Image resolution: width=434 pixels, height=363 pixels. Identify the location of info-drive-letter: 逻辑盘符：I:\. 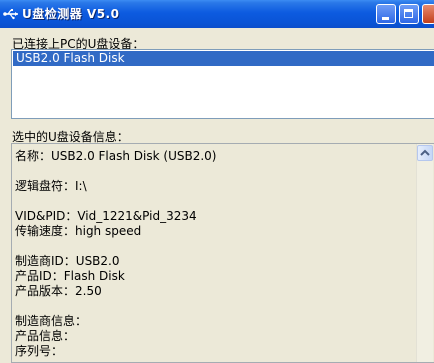
(51, 186).